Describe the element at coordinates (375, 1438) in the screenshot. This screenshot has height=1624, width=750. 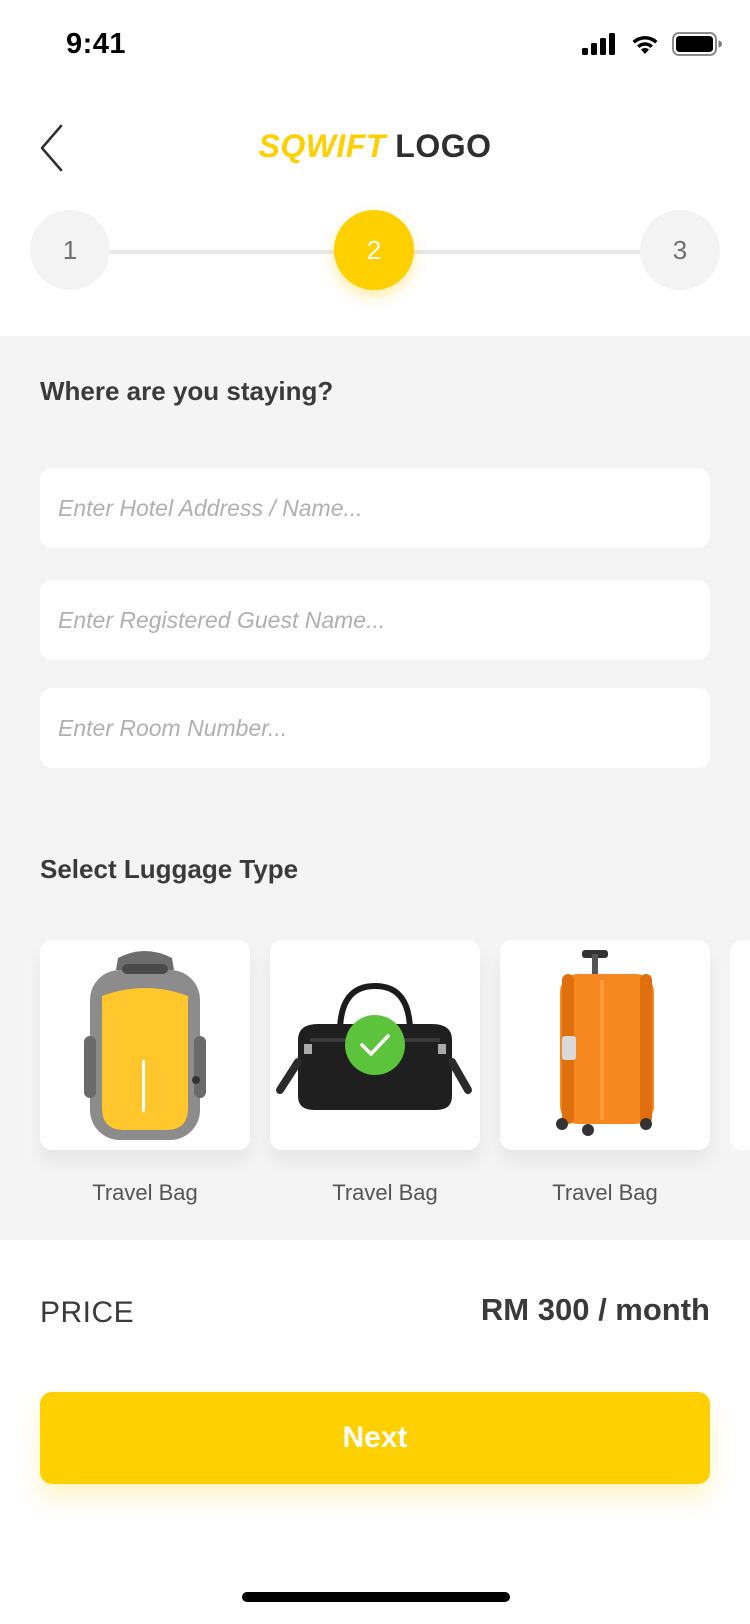
I see `next-button: Next` at that location.